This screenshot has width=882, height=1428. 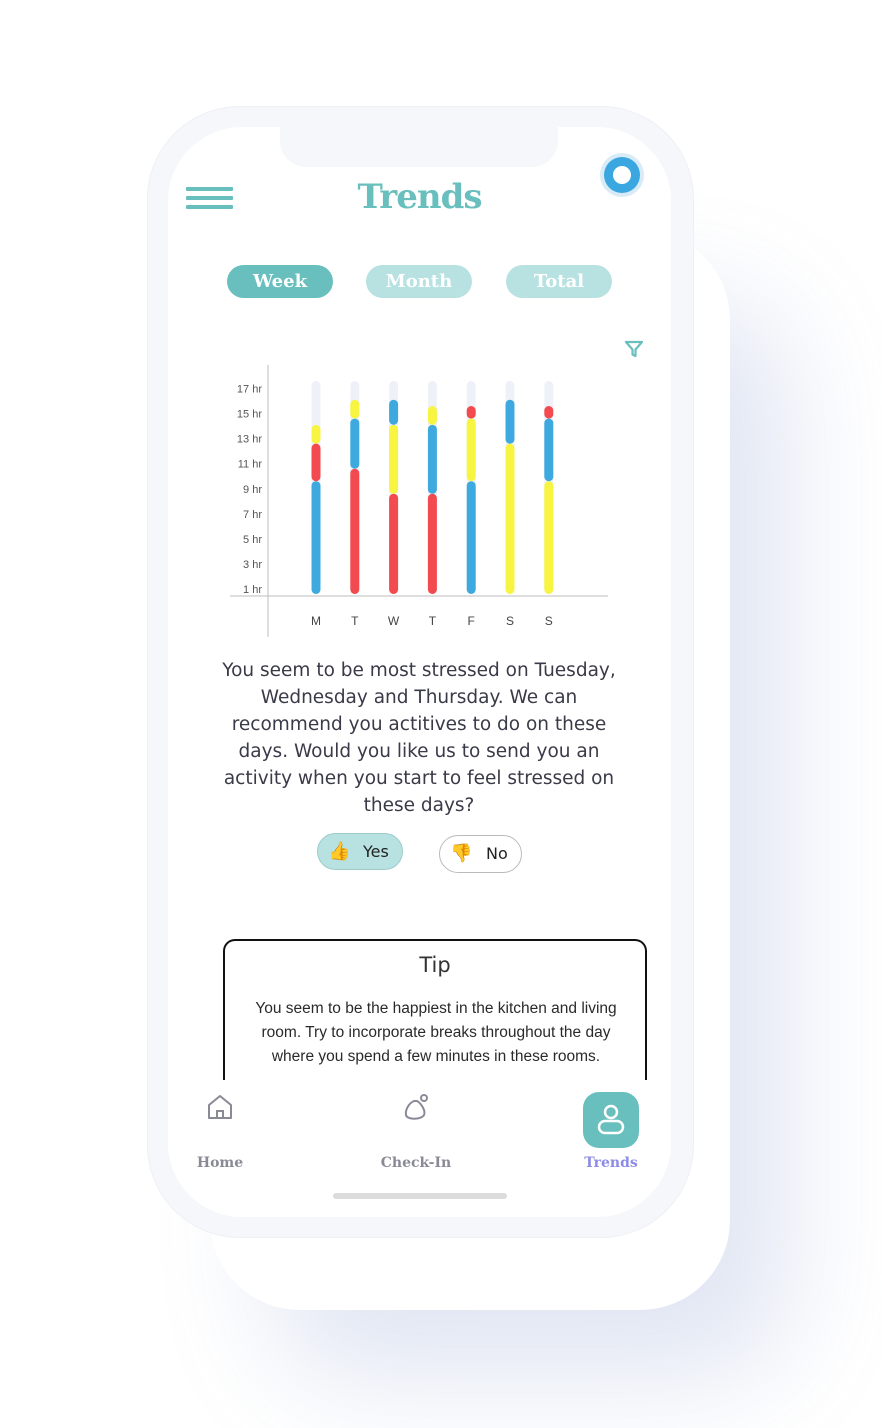 I want to click on nav-trends-label: Trends, so click(x=611, y=1163).